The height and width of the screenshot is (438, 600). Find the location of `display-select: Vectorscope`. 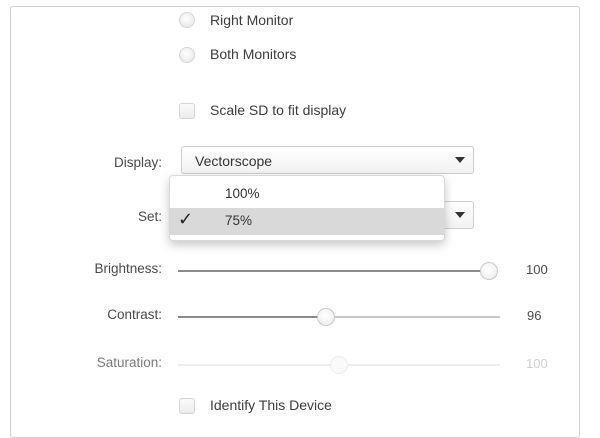

display-select: Vectorscope is located at coordinates (327, 160).